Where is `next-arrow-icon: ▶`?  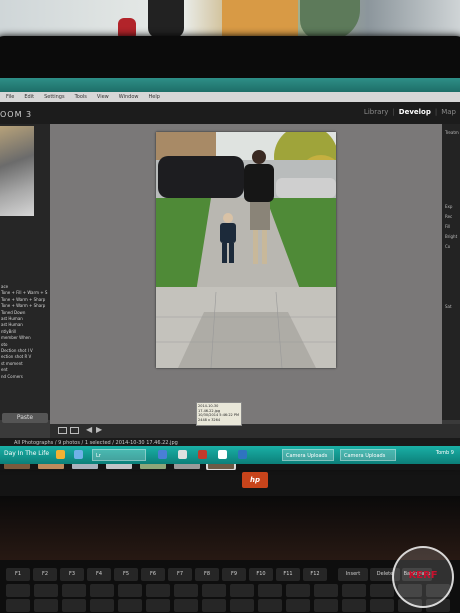 next-arrow-icon: ▶ is located at coordinates (99, 429).